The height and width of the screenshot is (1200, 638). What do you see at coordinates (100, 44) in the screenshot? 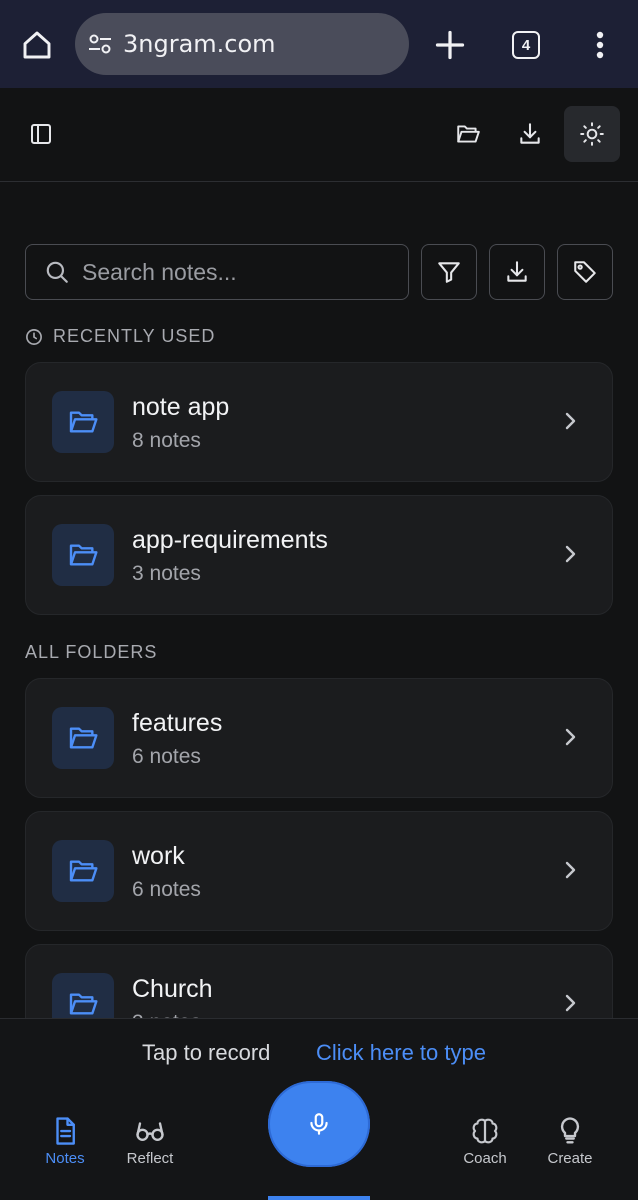
I see `site-settings-icon` at bounding box center [100, 44].